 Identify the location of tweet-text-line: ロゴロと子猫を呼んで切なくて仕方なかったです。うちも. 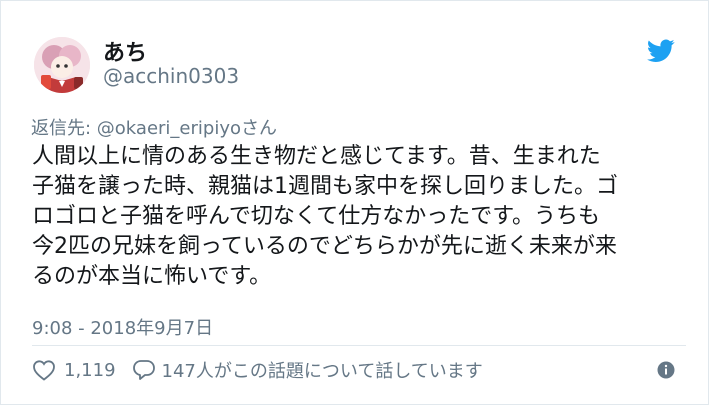
(316, 216).